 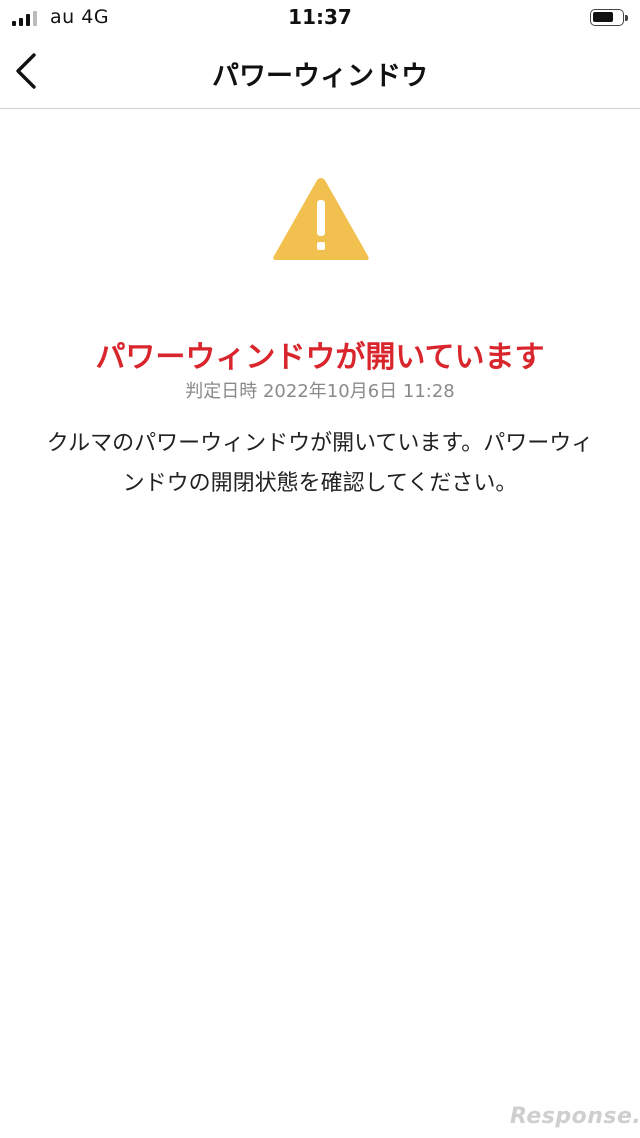 What do you see at coordinates (221, 391) in the screenshot?
I see `judged-label: 判定日時` at bounding box center [221, 391].